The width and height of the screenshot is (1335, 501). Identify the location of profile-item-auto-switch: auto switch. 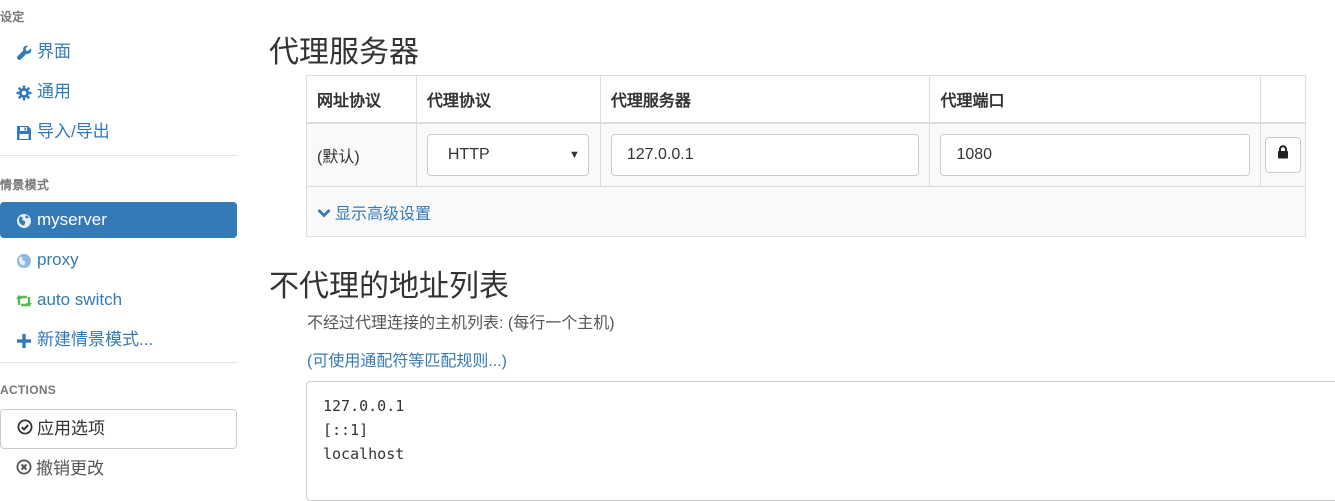
(118, 300).